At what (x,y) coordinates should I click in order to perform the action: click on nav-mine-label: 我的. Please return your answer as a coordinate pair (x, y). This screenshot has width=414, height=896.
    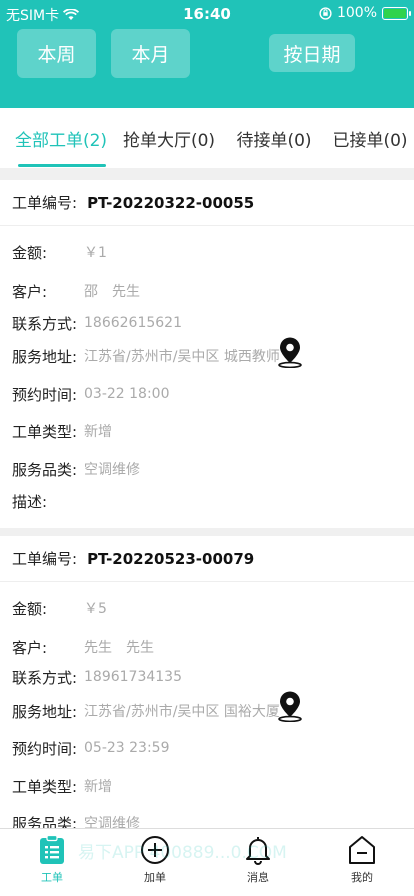
    Looking at the image, I should click on (362, 877).